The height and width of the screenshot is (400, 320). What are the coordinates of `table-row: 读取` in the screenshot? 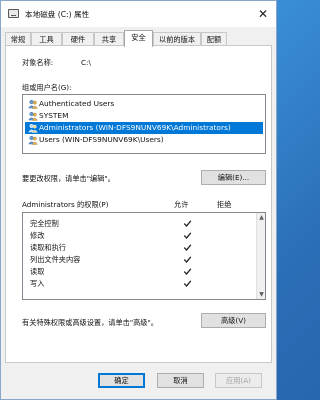 It's located at (135, 272).